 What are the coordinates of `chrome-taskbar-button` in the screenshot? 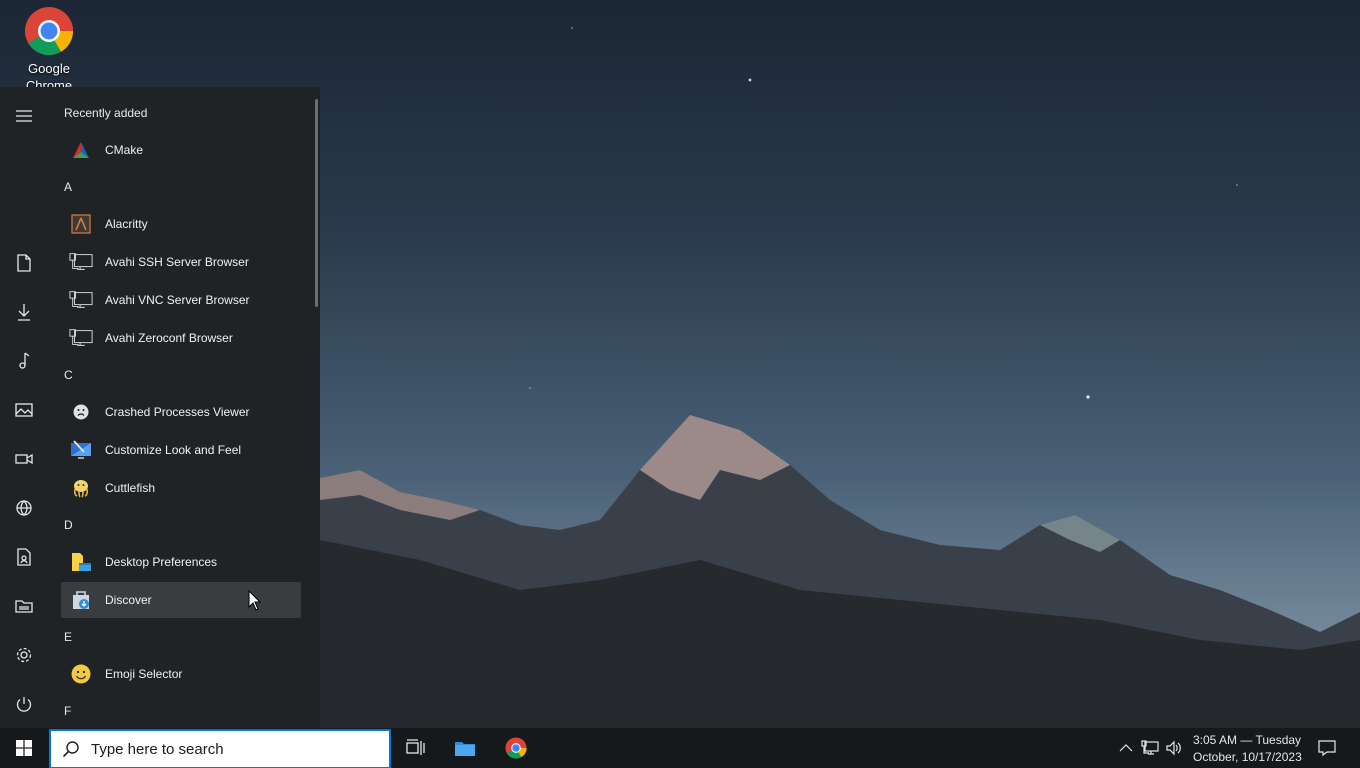 It's located at (516, 748).